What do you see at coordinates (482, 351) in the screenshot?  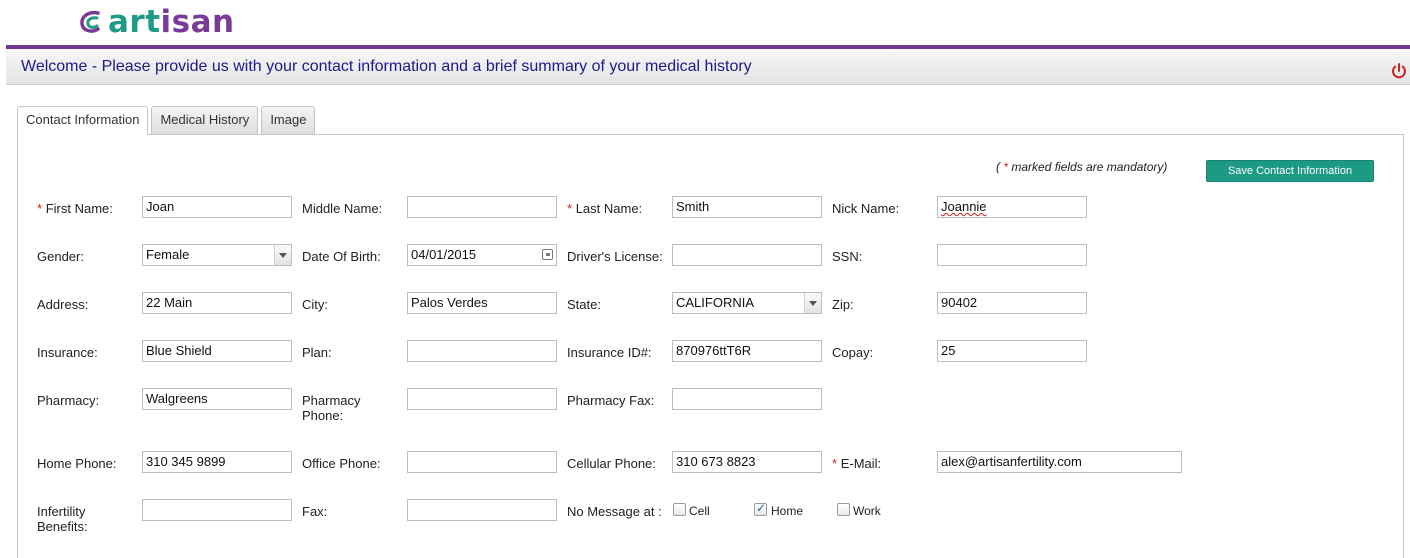 I see `plan-input` at bounding box center [482, 351].